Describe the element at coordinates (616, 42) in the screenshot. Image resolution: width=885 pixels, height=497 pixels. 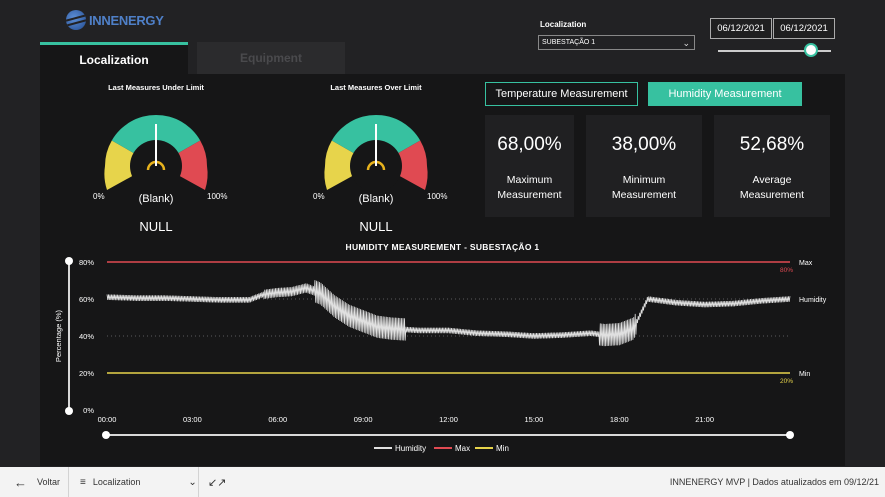
I see `localization-dropdown: SUBESTAÇÃO 1 ⌄` at that location.